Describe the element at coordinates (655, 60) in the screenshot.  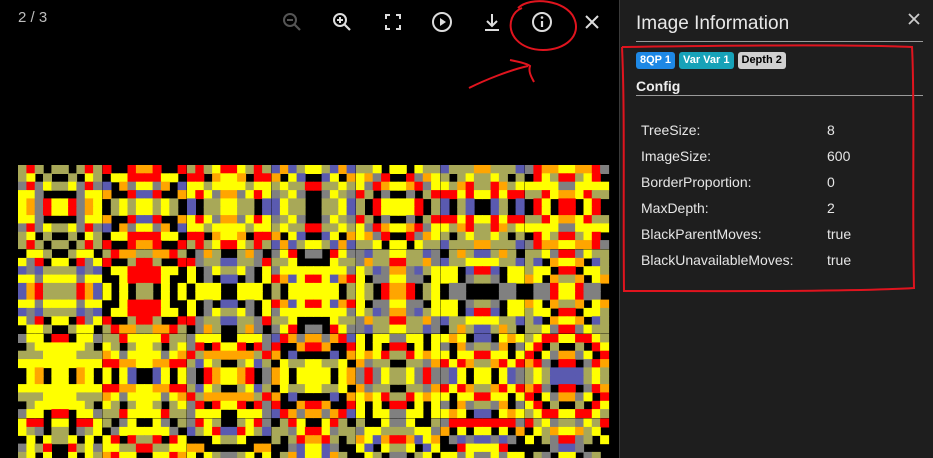
I see `tag-badge: 8QP 1` at that location.